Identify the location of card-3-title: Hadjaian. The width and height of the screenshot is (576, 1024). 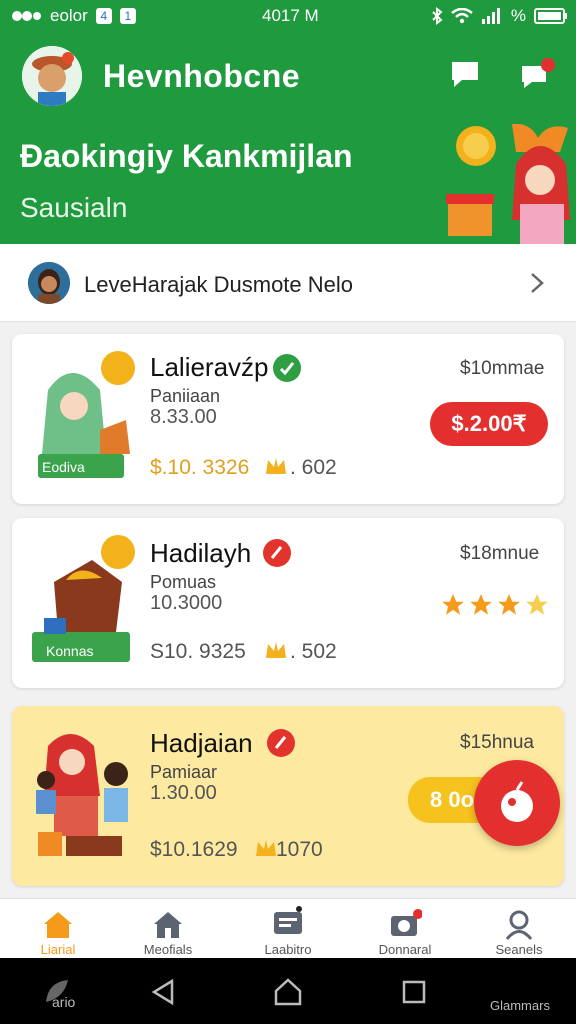
(201, 743).